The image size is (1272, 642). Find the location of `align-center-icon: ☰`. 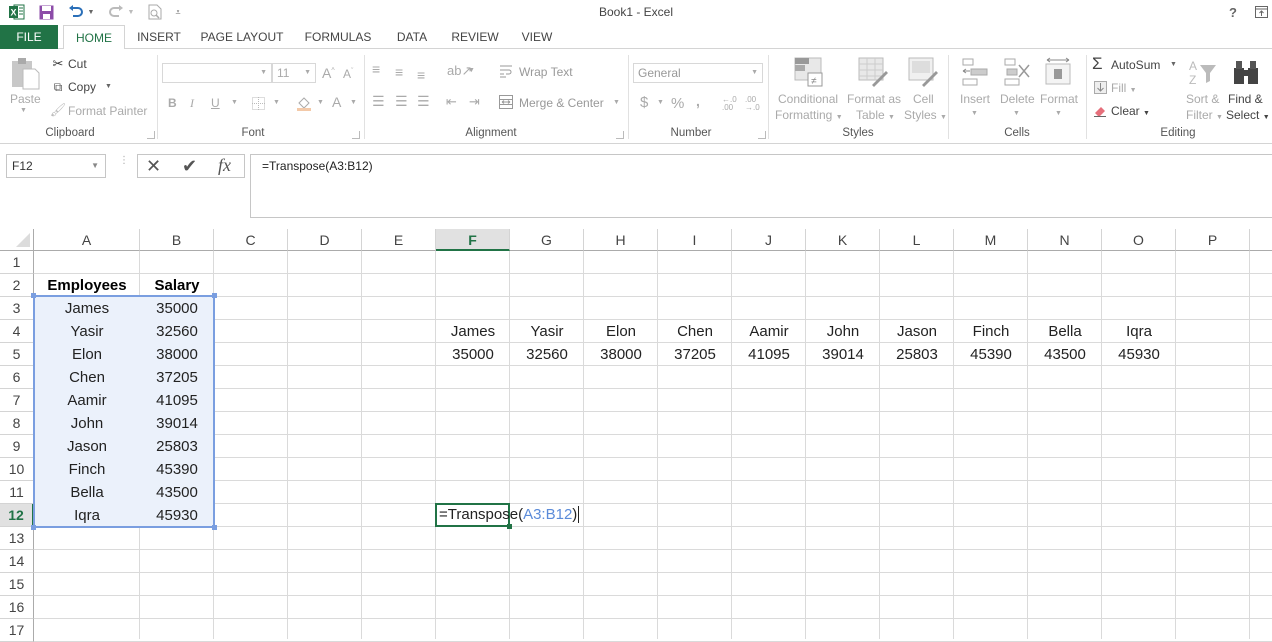

align-center-icon: ☰ is located at coordinates (401, 101).